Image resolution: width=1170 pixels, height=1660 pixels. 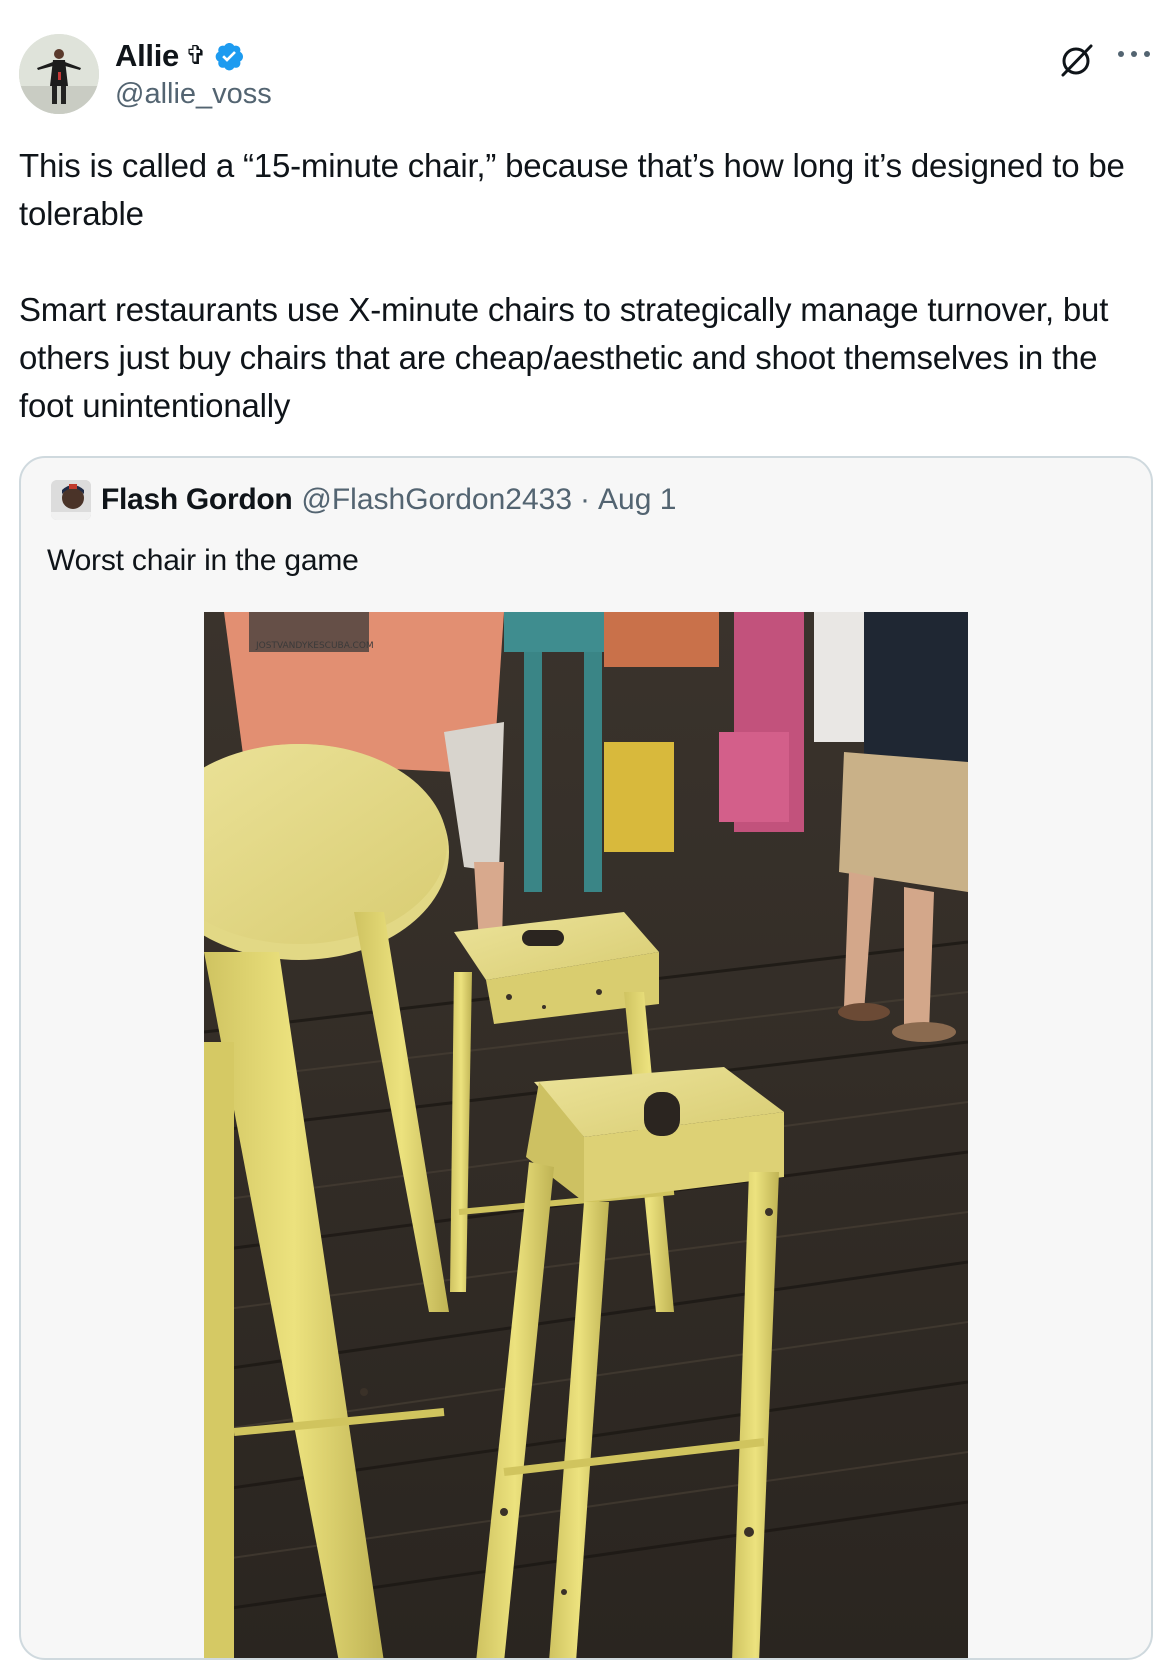 What do you see at coordinates (637, 500) in the screenshot?
I see `quoted-tweet-date: Aug 1` at bounding box center [637, 500].